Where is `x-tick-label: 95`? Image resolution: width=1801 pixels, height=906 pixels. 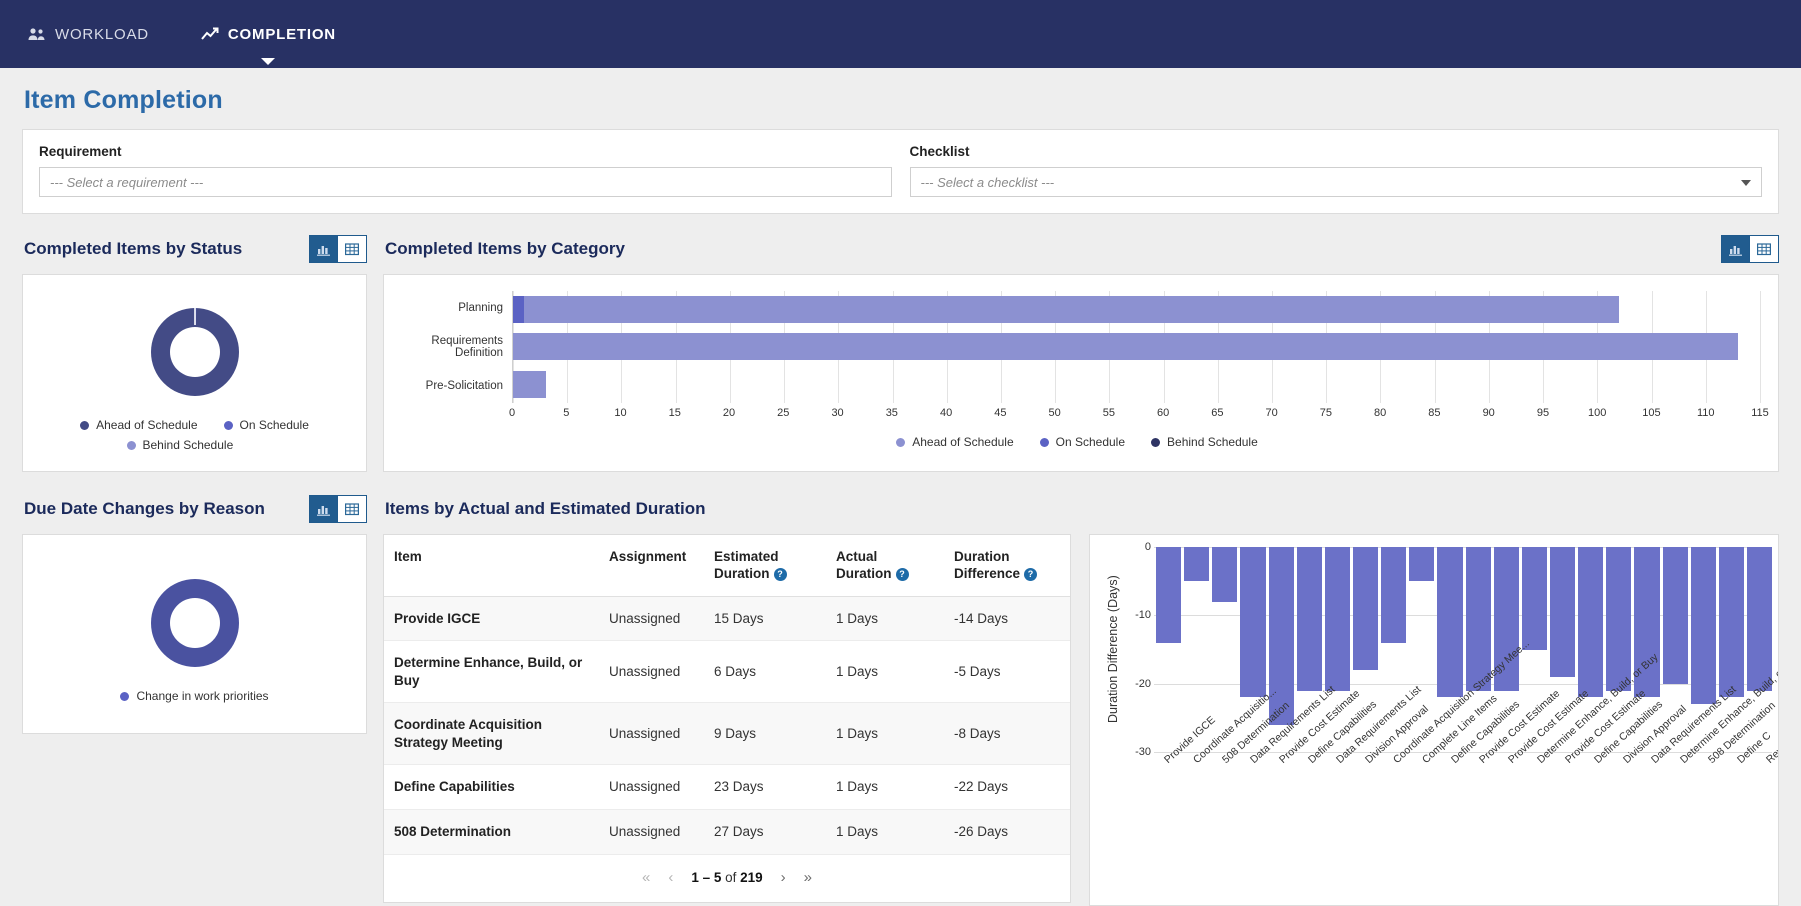 x-tick-label: 95 is located at coordinates (1543, 413).